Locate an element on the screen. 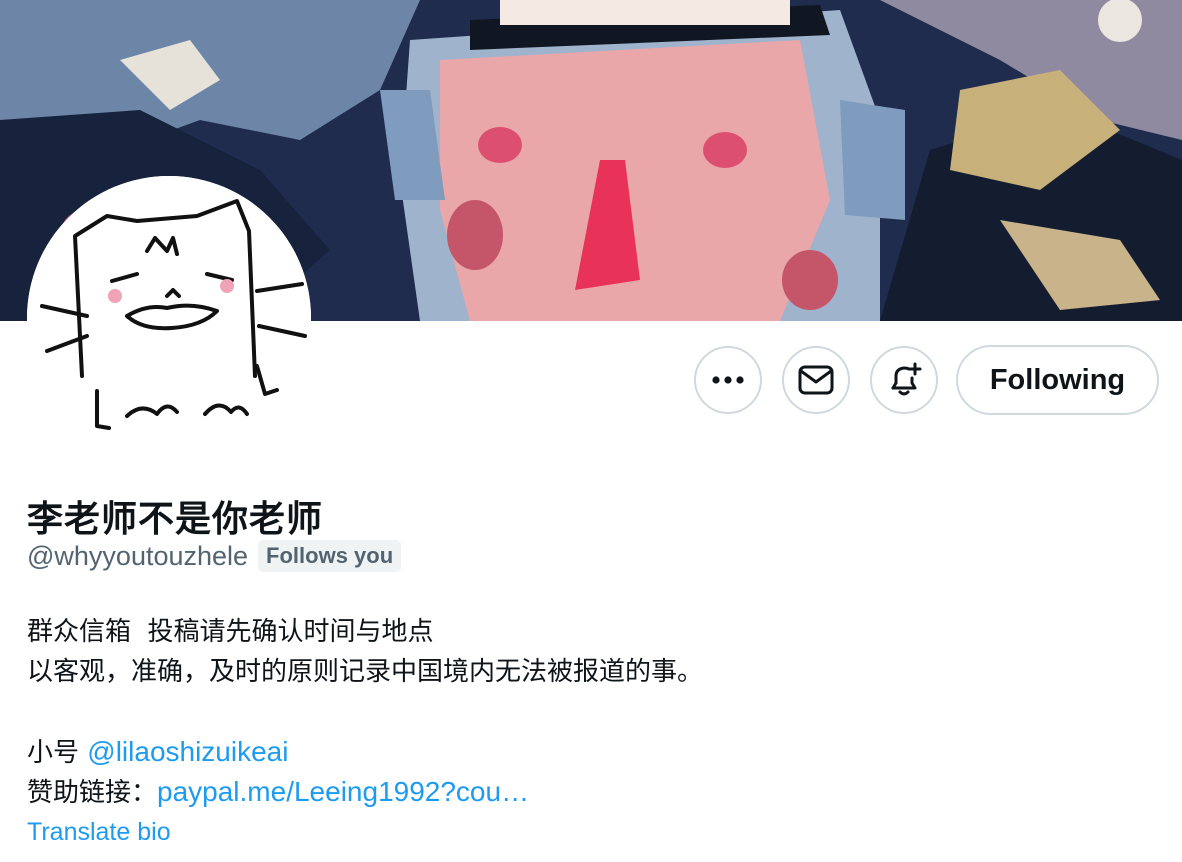  notifications-button is located at coordinates (904, 380).